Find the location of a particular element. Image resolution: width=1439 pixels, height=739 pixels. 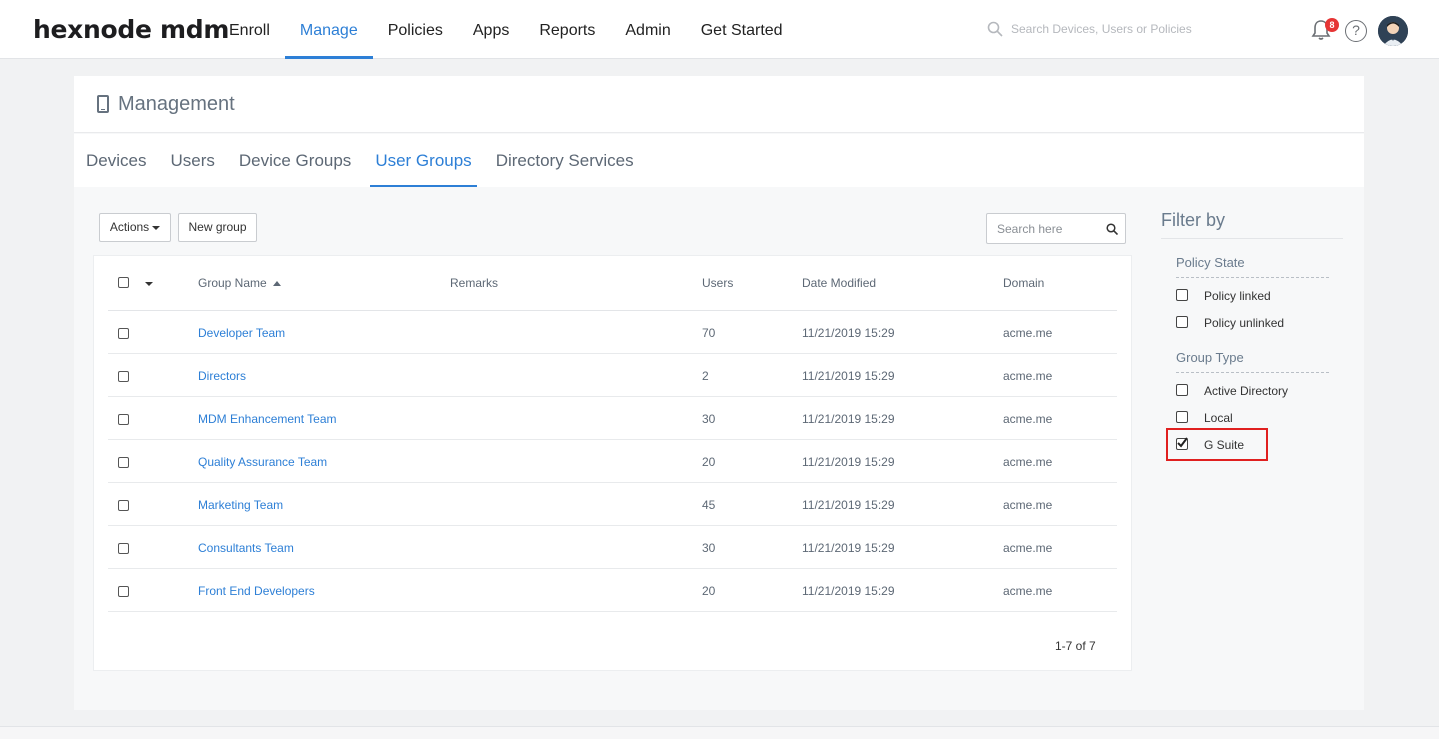

user-avatar-icon is located at coordinates (1393, 31).